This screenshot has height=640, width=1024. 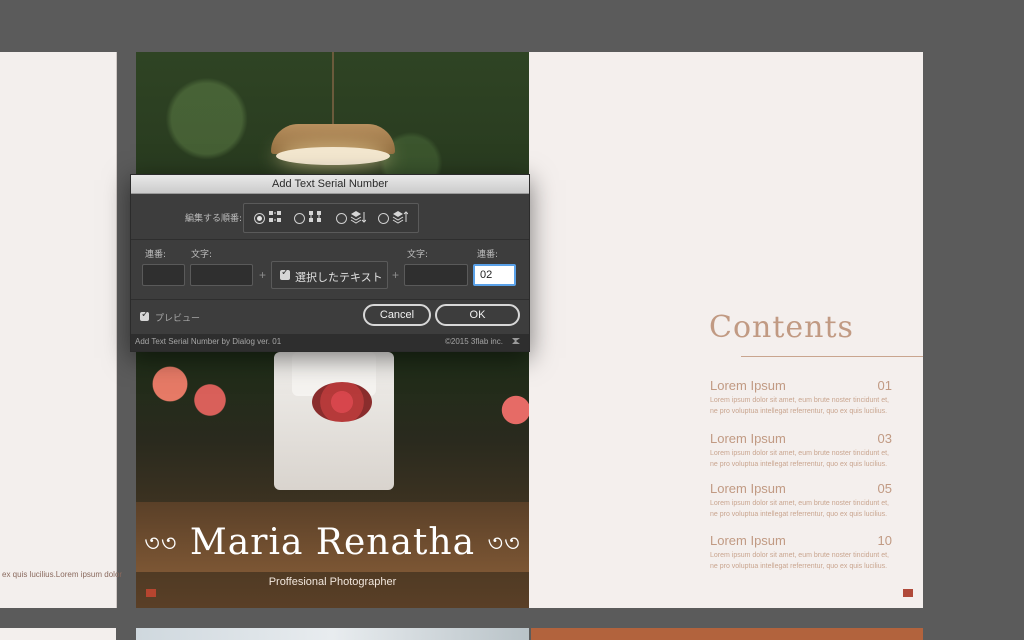 I want to click on text-left-input, so click(x=221, y=275).